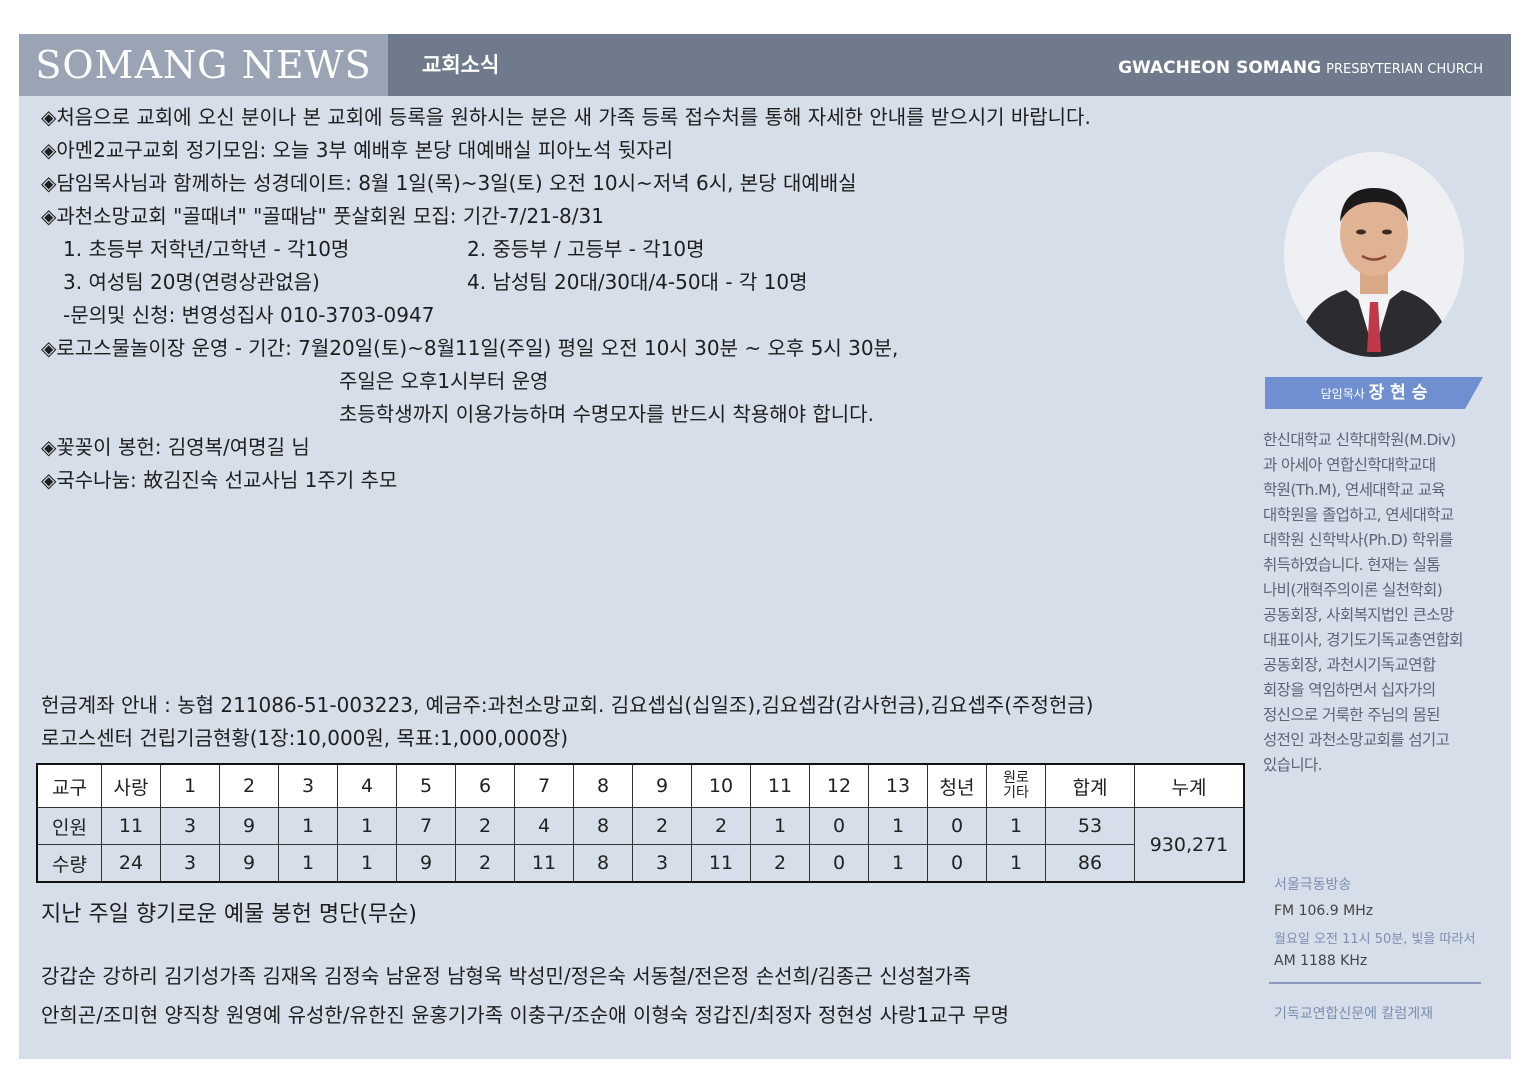  Describe the element at coordinates (175, 447) in the screenshot. I see `notice-line: ◈꽃꽂이 봉헌: 김영복/여명길 님` at that location.